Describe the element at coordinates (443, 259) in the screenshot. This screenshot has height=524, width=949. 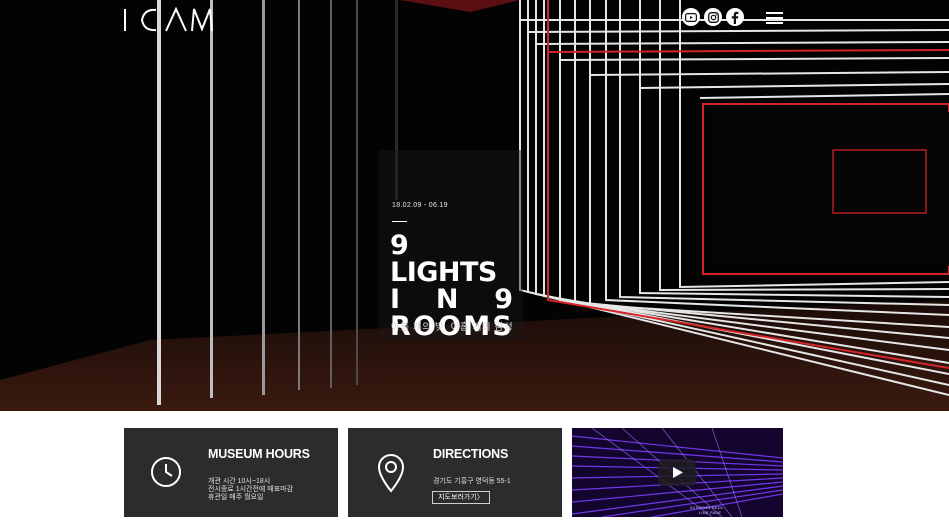
I see `title-line-1: 9 LIGHTS` at that location.